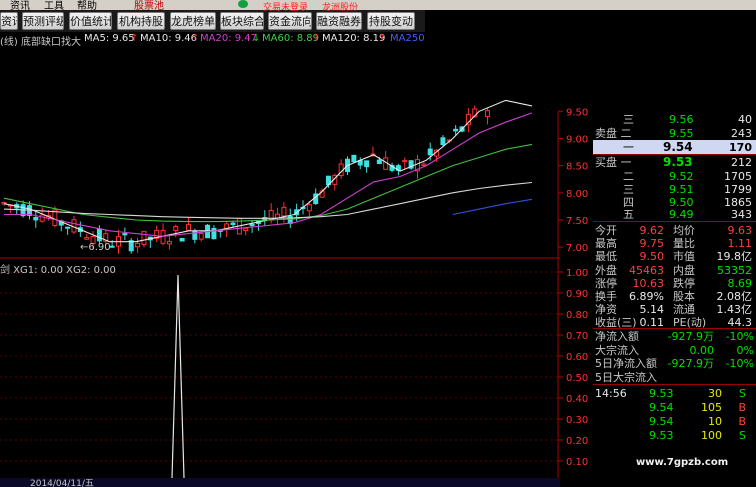 The width and height of the screenshot is (756, 487). I want to click on ma-line-ma60, so click(268, 183).